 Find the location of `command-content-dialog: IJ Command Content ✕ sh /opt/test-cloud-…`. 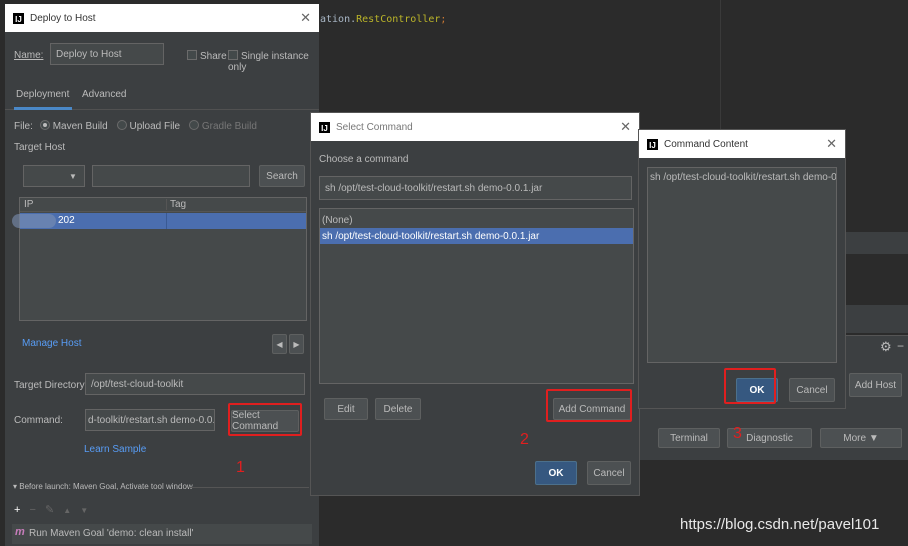

command-content-dialog: IJ Command Content ✕ sh /opt/test-cloud-… is located at coordinates (742, 269).